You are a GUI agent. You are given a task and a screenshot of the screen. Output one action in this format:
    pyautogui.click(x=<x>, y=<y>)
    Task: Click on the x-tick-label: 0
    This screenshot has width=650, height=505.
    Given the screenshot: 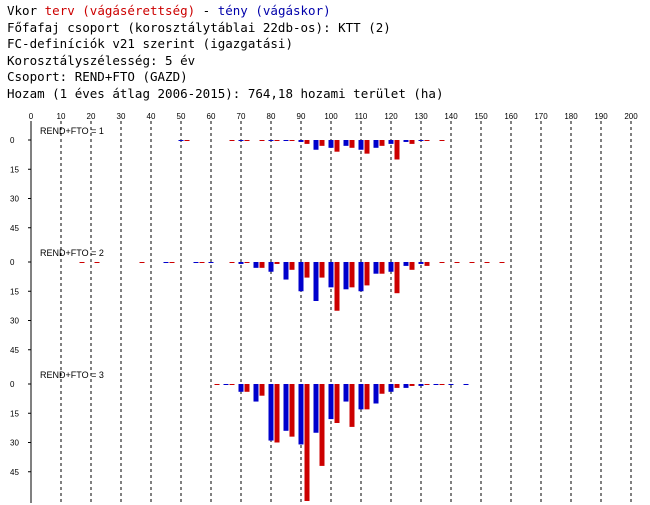 What is the action you would take?
    pyautogui.click(x=31, y=116)
    